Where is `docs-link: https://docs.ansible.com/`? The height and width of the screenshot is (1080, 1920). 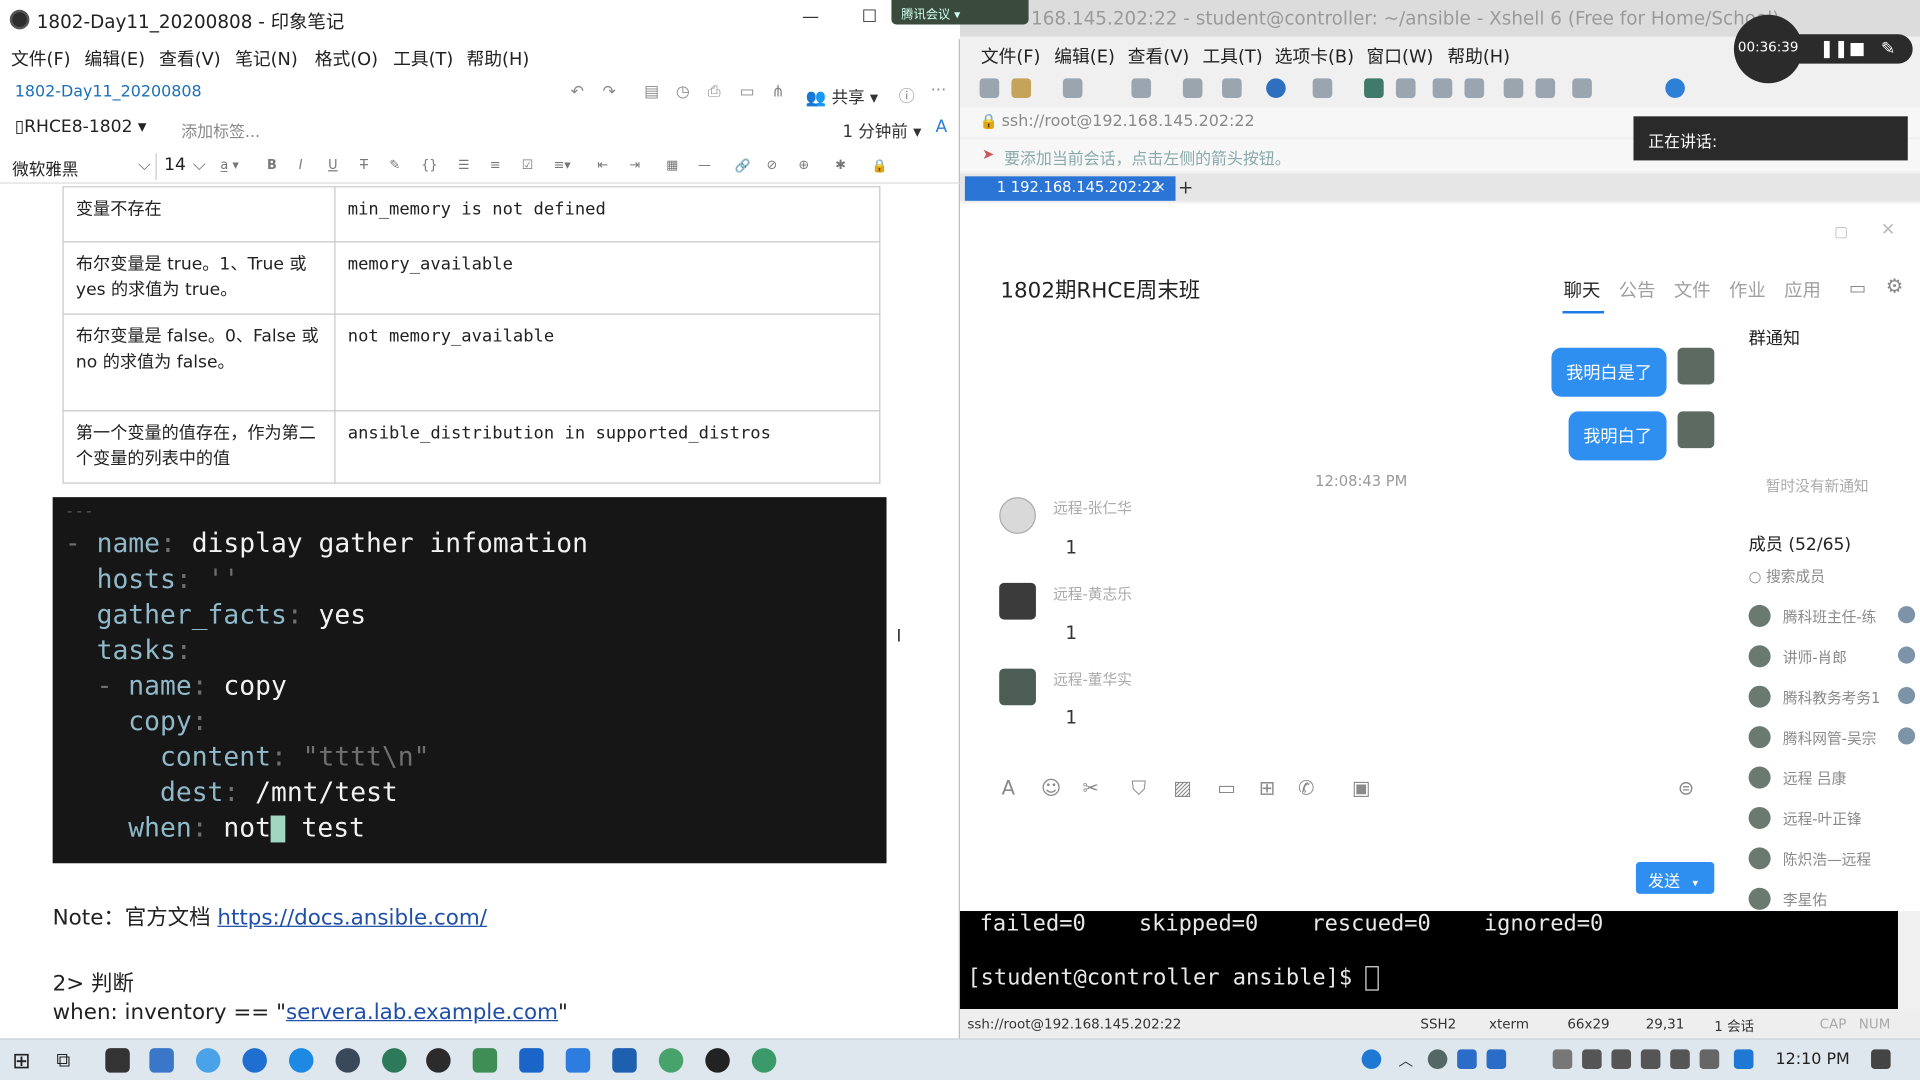
docs-link: https://docs.ansible.com/ is located at coordinates (352, 918).